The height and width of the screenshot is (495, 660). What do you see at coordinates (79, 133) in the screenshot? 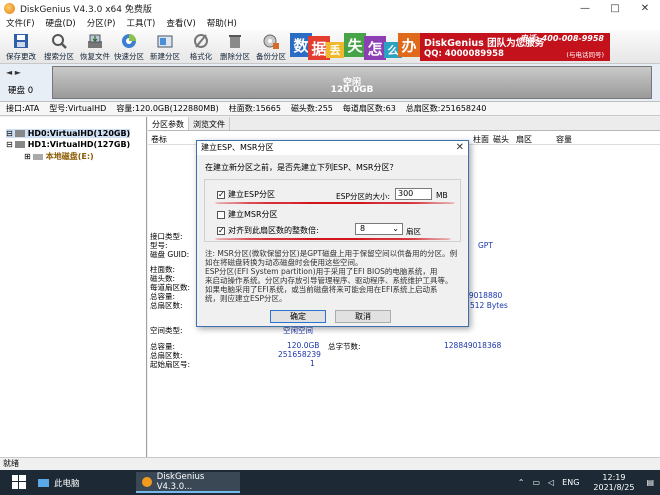
I see `tree-item-label: HD0:VirtualHD(120GB)` at bounding box center [79, 133].